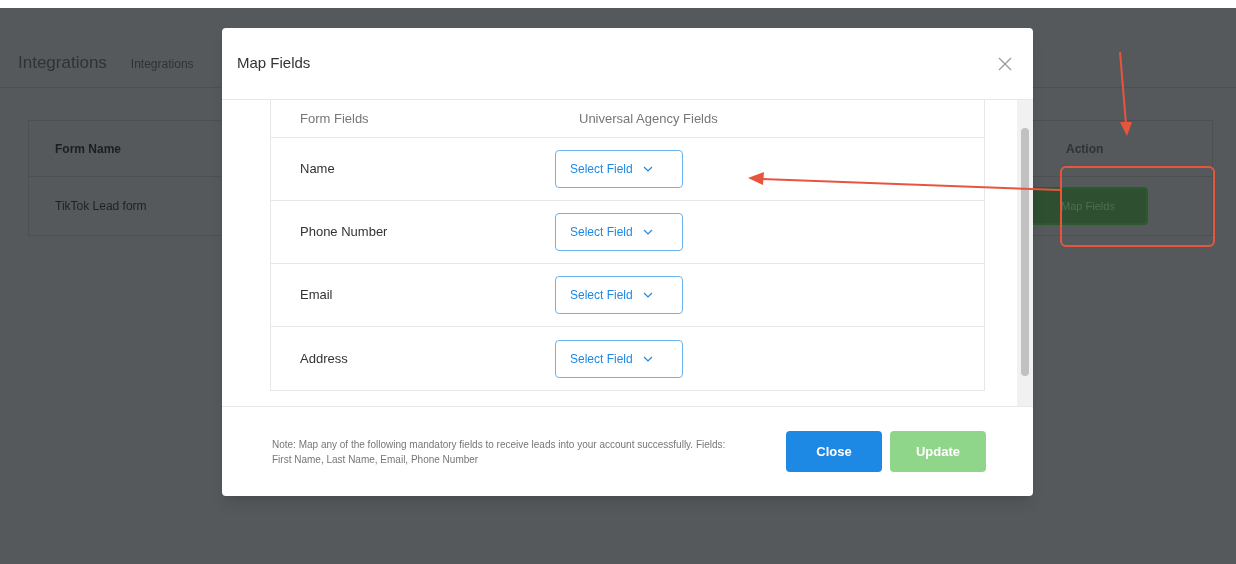 This screenshot has height=564, width=1236. I want to click on column-header: Universal Agency Fields, so click(648, 118).